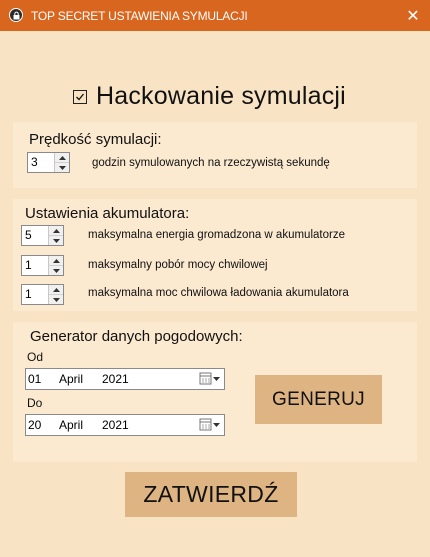  I want to click on hacking-checkbox: Hackowanie symulacji, so click(209, 96).